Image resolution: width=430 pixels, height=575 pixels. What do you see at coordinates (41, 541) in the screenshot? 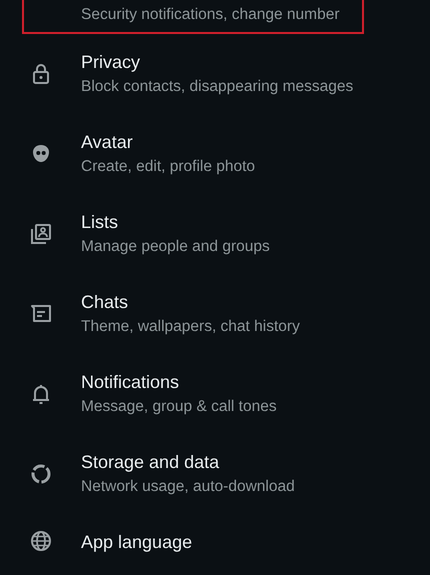
I see `globe-icon` at bounding box center [41, 541].